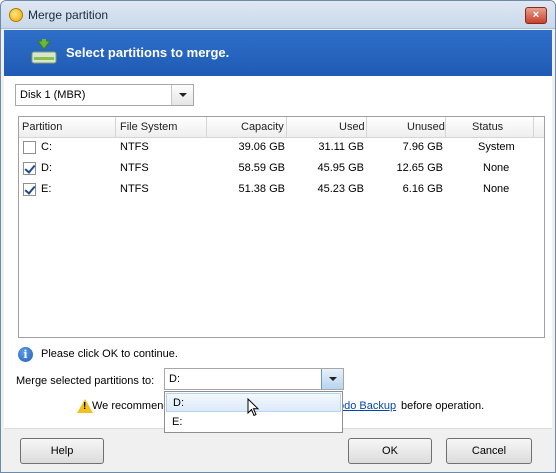 The height and width of the screenshot is (473, 556). I want to click on help-button: Help, so click(62, 451).